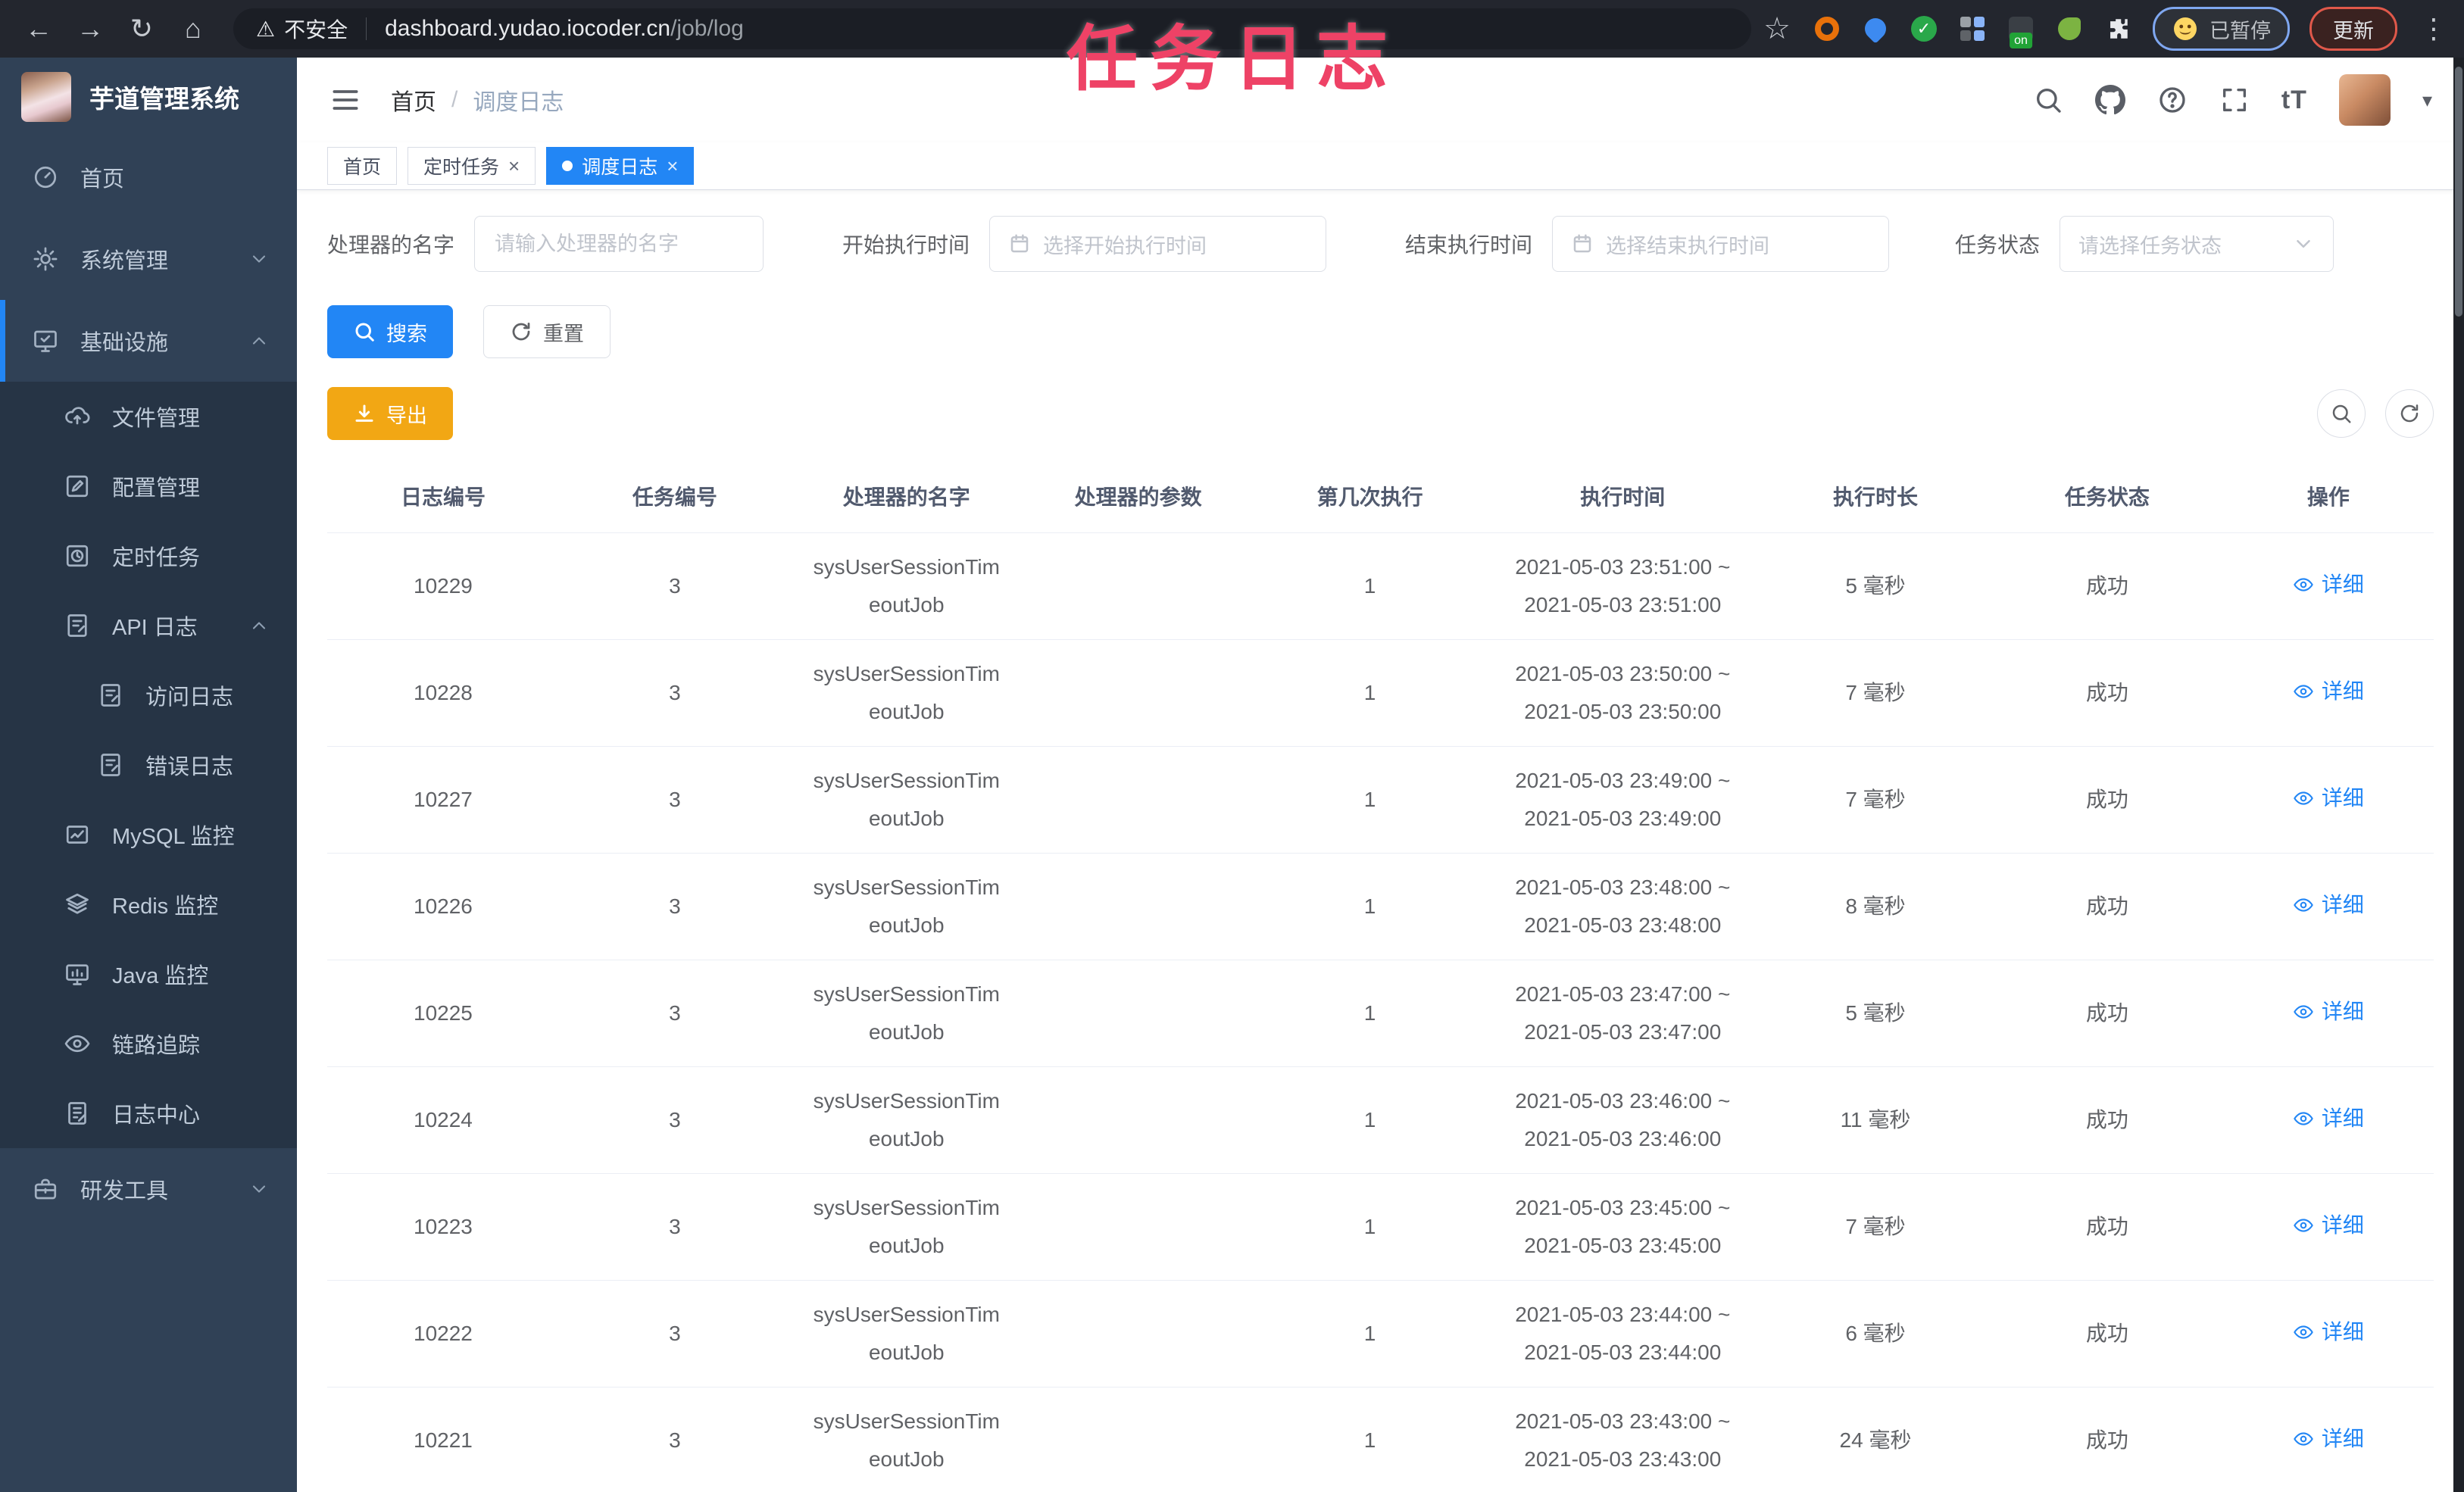  Describe the element at coordinates (148, 177) in the screenshot. I see `sidebar-item-0: 首页` at that location.